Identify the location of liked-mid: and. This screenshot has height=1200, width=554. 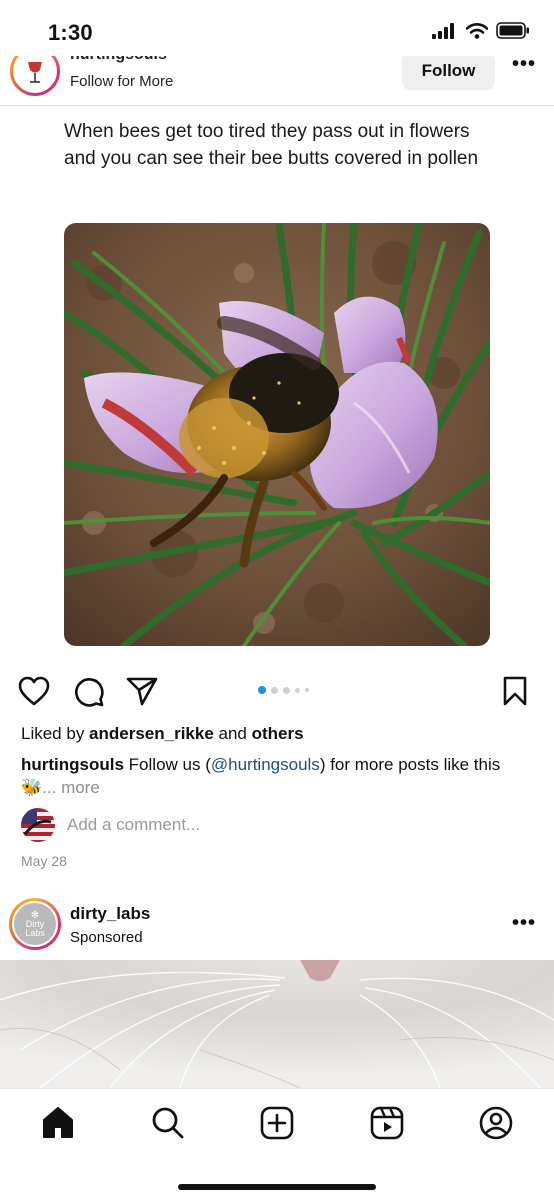
(232, 733).